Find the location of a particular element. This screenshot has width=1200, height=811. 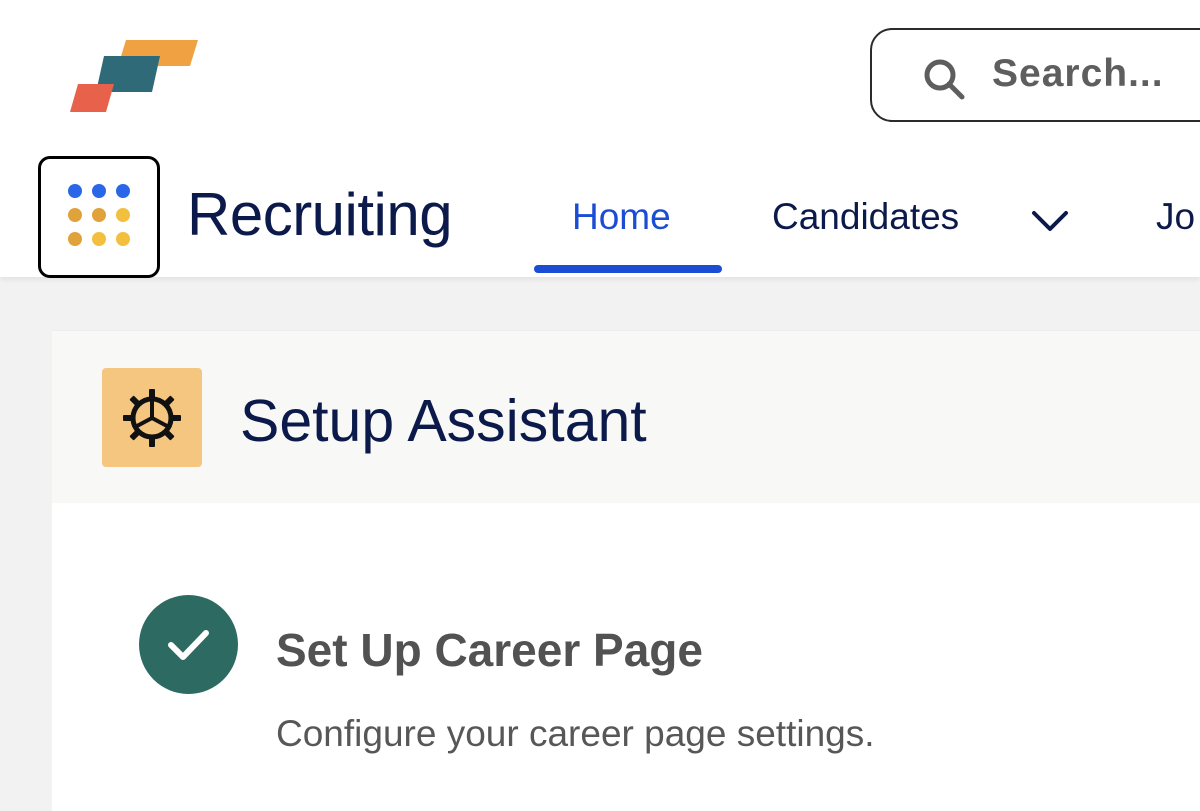

gear-icon is located at coordinates (152, 418).